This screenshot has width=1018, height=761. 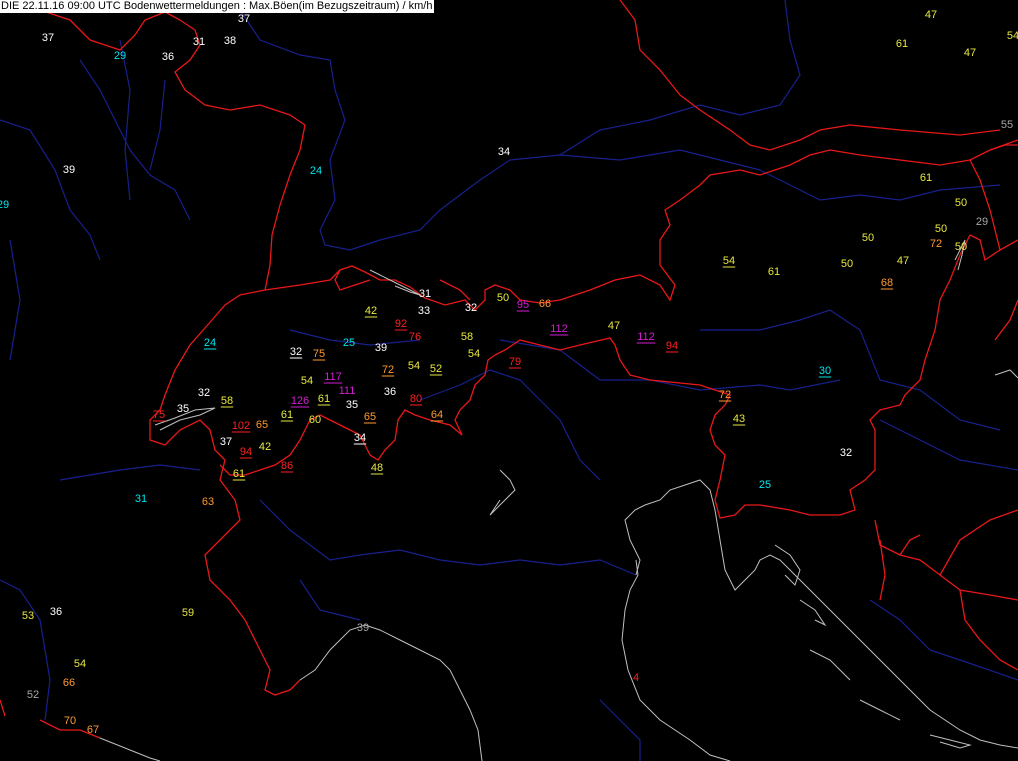 I want to click on station-value: 86, so click(x=287, y=466).